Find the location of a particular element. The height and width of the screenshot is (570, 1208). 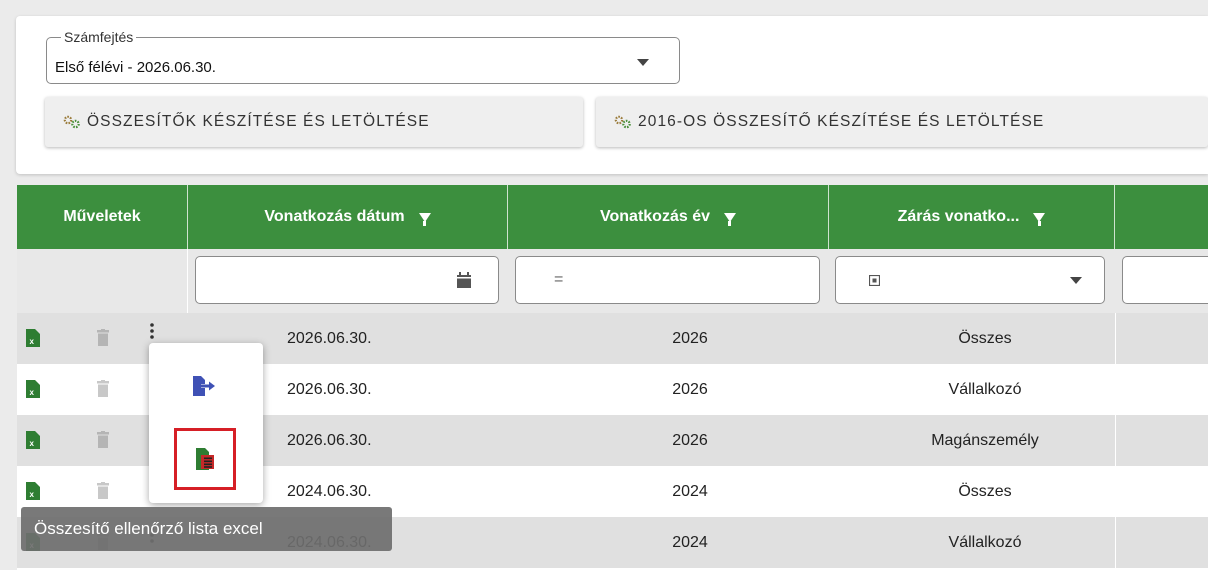

filter-operator-icon is located at coordinates (874, 280).